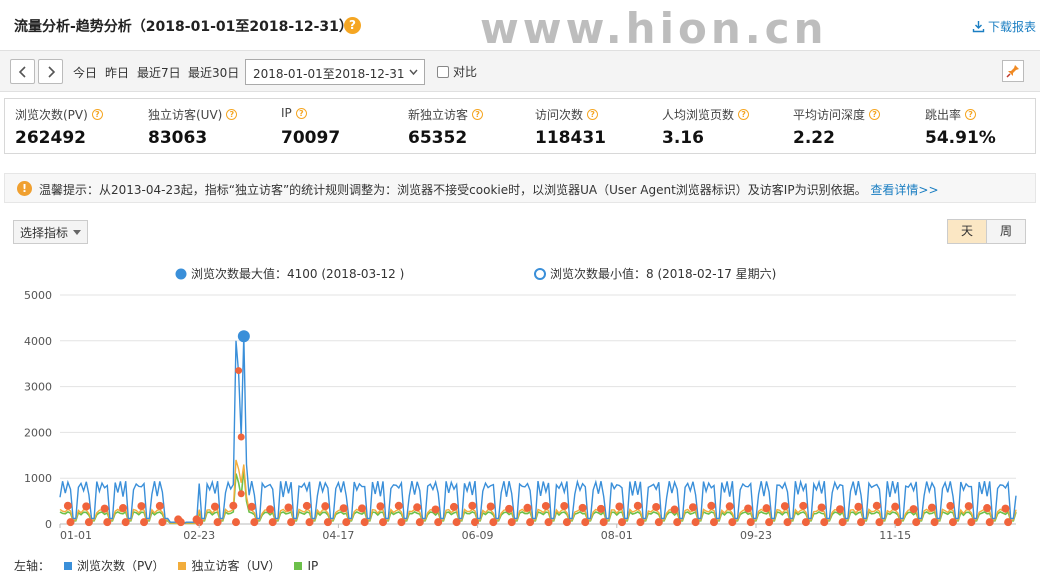 This screenshot has height=580, width=1056. What do you see at coordinates (967, 231) in the screenshot?
I see `granularity-day-button: 天` at bounding box center [967, 231].